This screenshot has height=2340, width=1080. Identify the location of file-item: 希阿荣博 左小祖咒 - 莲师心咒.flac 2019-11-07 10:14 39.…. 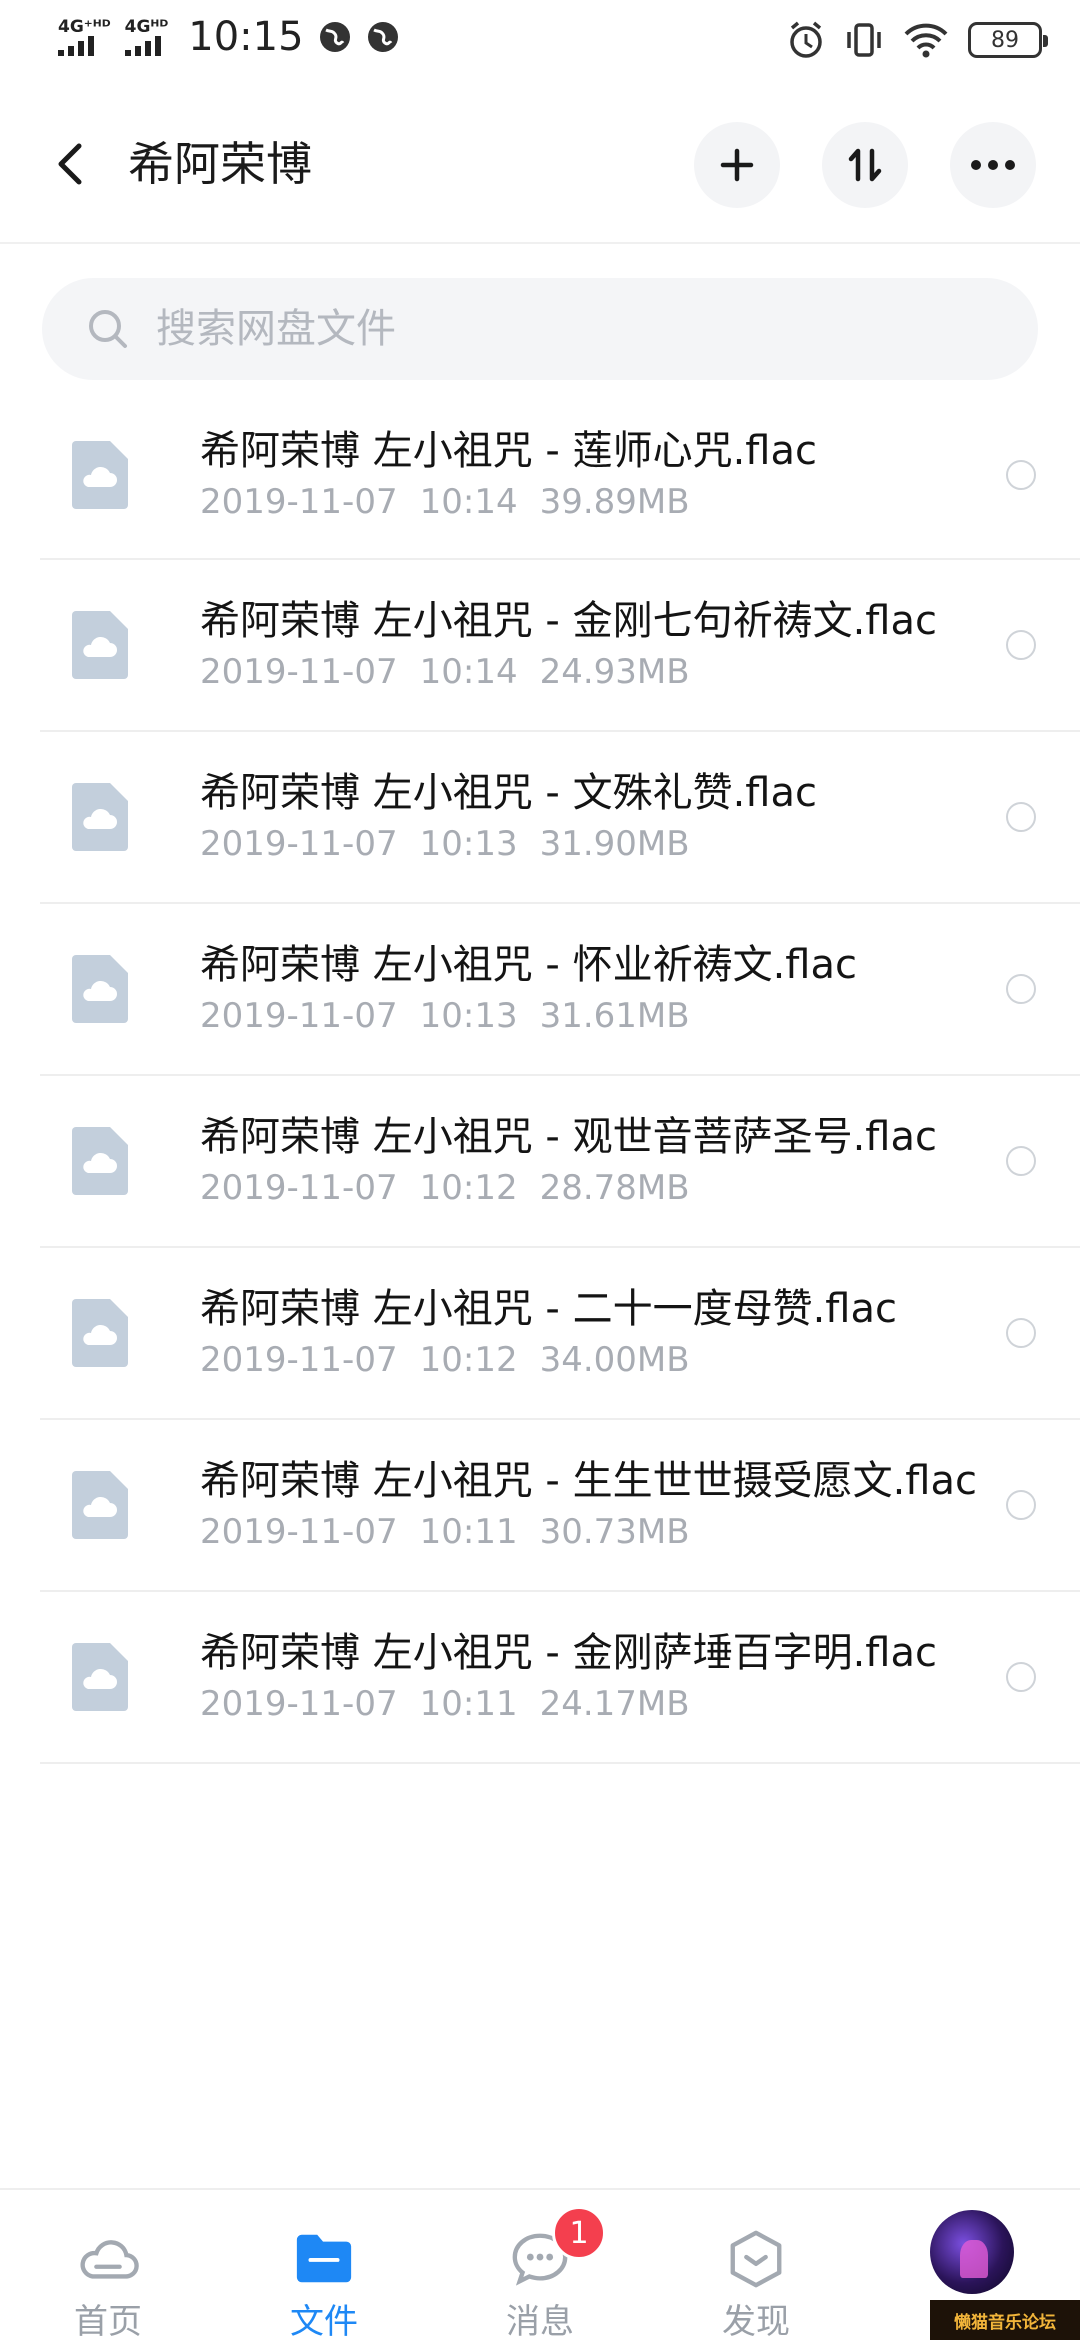
(560, 476).